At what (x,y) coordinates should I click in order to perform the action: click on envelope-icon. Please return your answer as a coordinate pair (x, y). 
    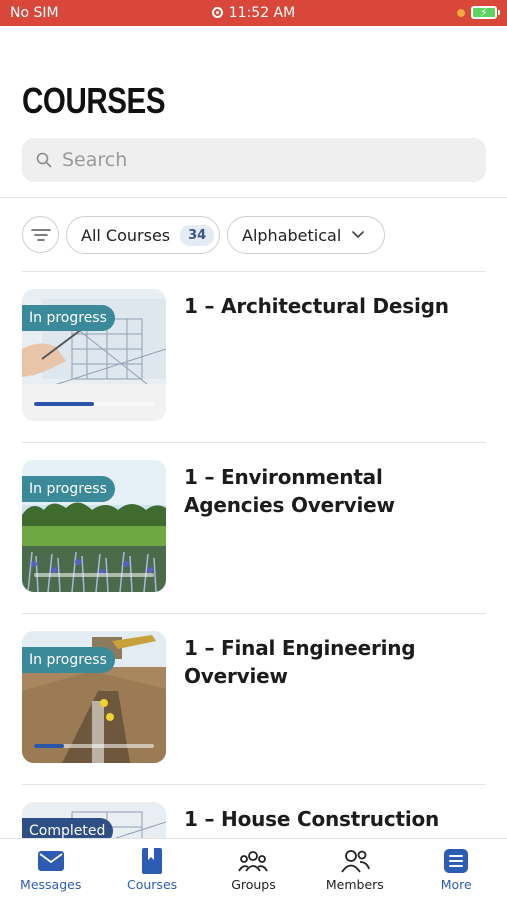
    Looking at the image, I should click on (51, 861).